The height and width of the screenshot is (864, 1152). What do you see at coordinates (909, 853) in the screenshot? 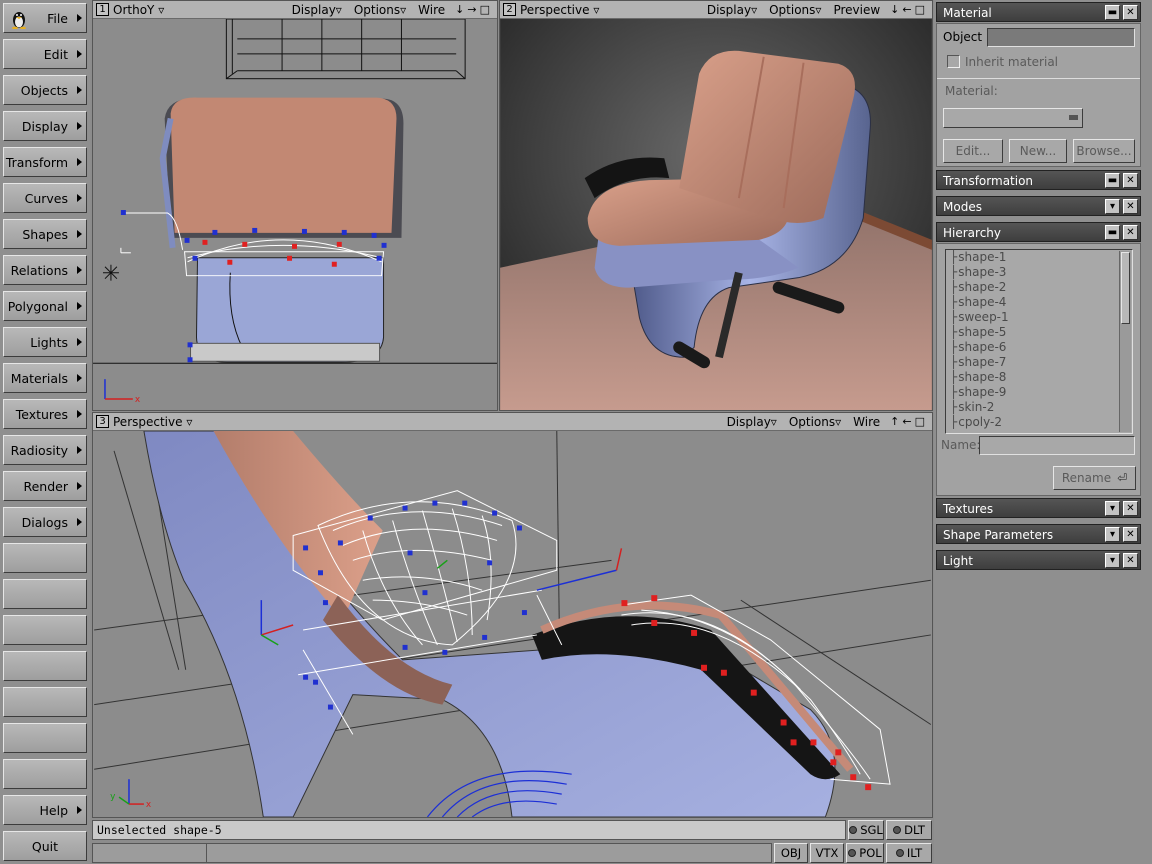
I see `ilt-toggle: ILT` at bounding box center [909, 853].